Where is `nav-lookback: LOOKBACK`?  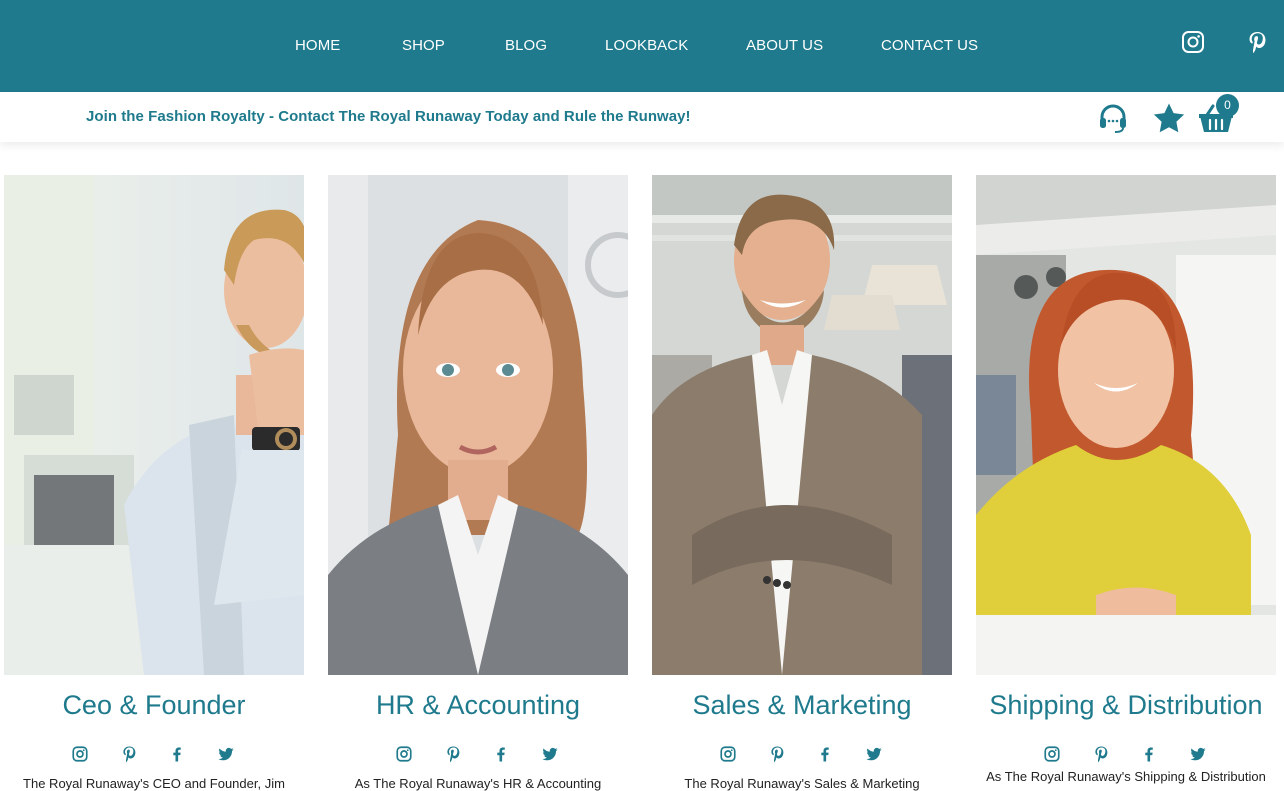 nav-lookback: LOOKBACK is located at coordinates (646, 45).